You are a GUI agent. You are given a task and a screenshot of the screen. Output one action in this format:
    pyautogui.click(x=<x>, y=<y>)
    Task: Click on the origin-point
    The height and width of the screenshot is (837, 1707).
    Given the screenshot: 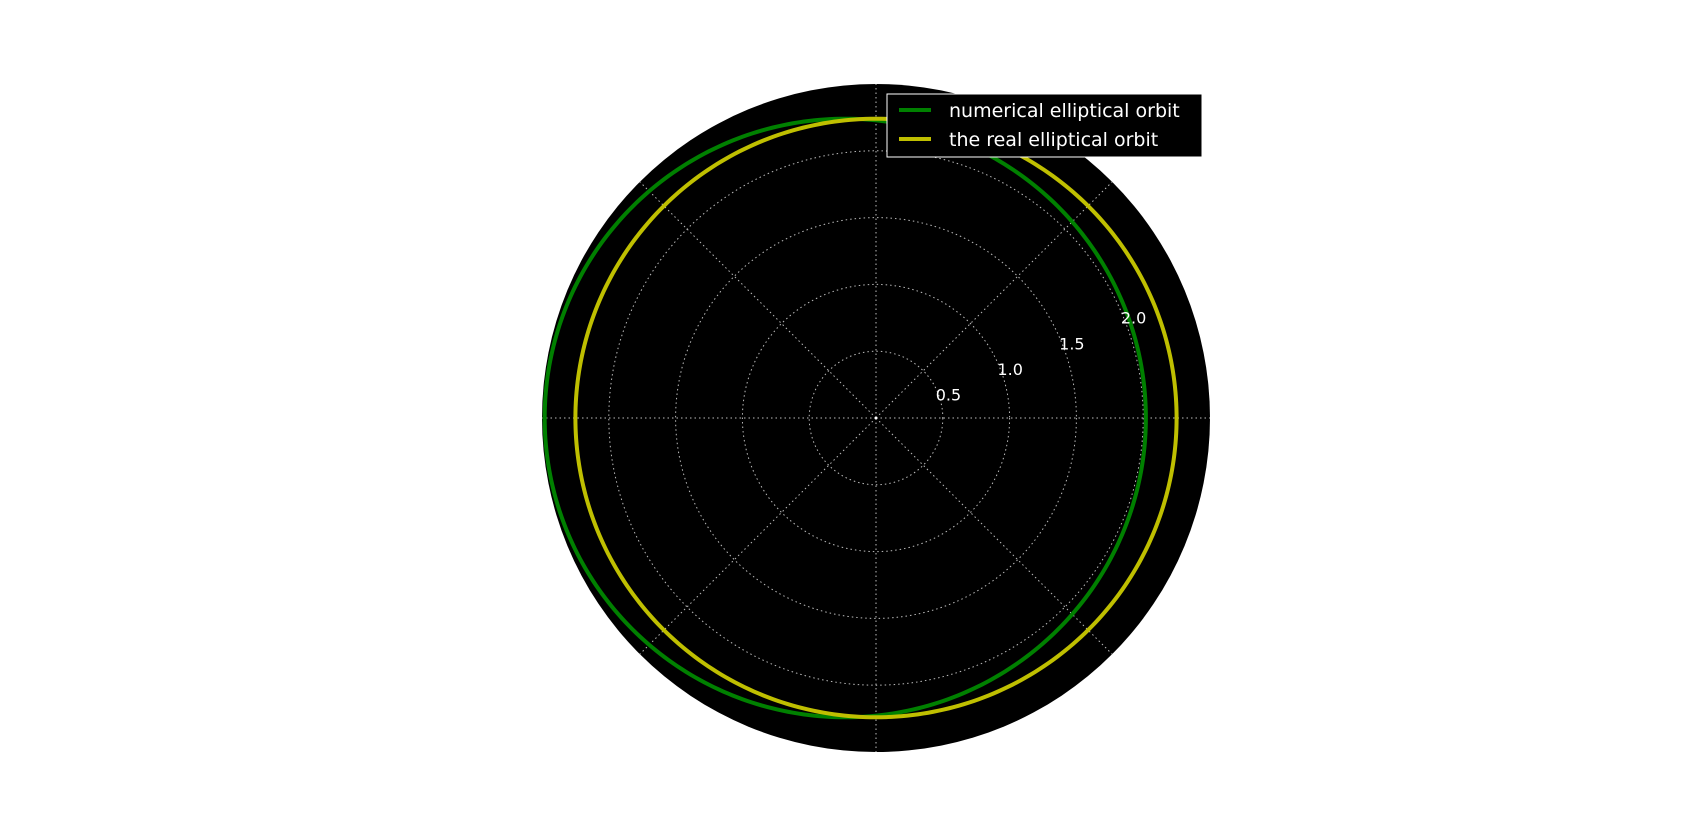 What is the action you would take?
    pyautogui.click(x=876, y=418)
    